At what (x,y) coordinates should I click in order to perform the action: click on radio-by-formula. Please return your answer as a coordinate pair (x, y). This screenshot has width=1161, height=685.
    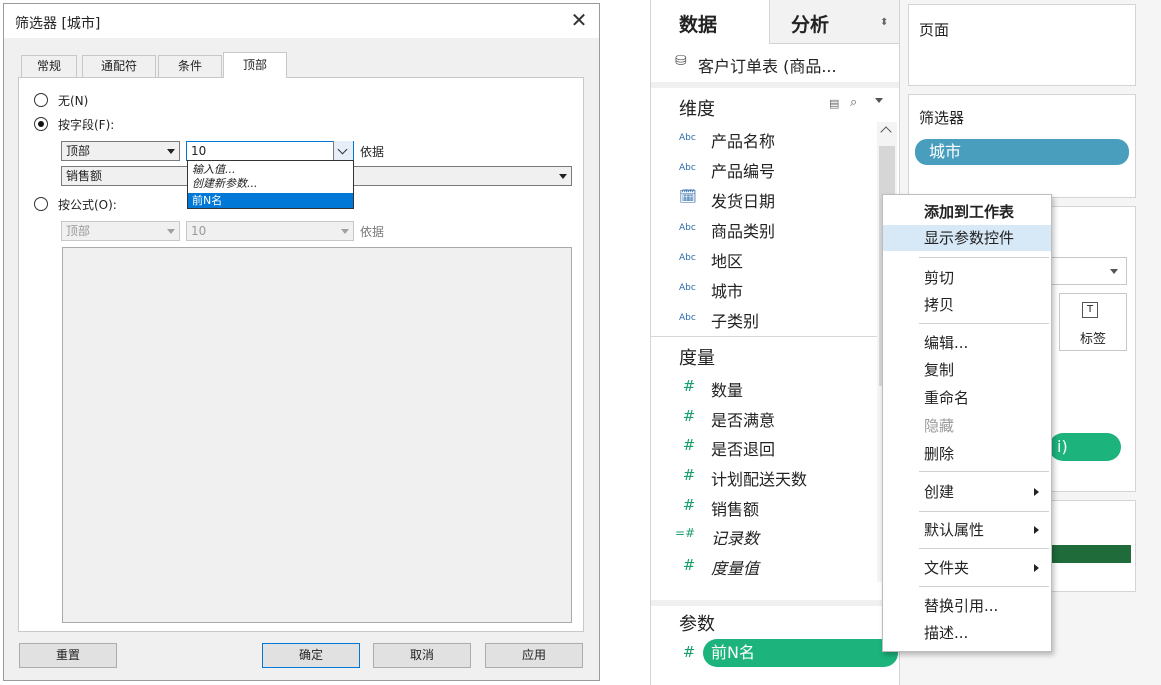
    Looking at the image, I should click on (41, 204).